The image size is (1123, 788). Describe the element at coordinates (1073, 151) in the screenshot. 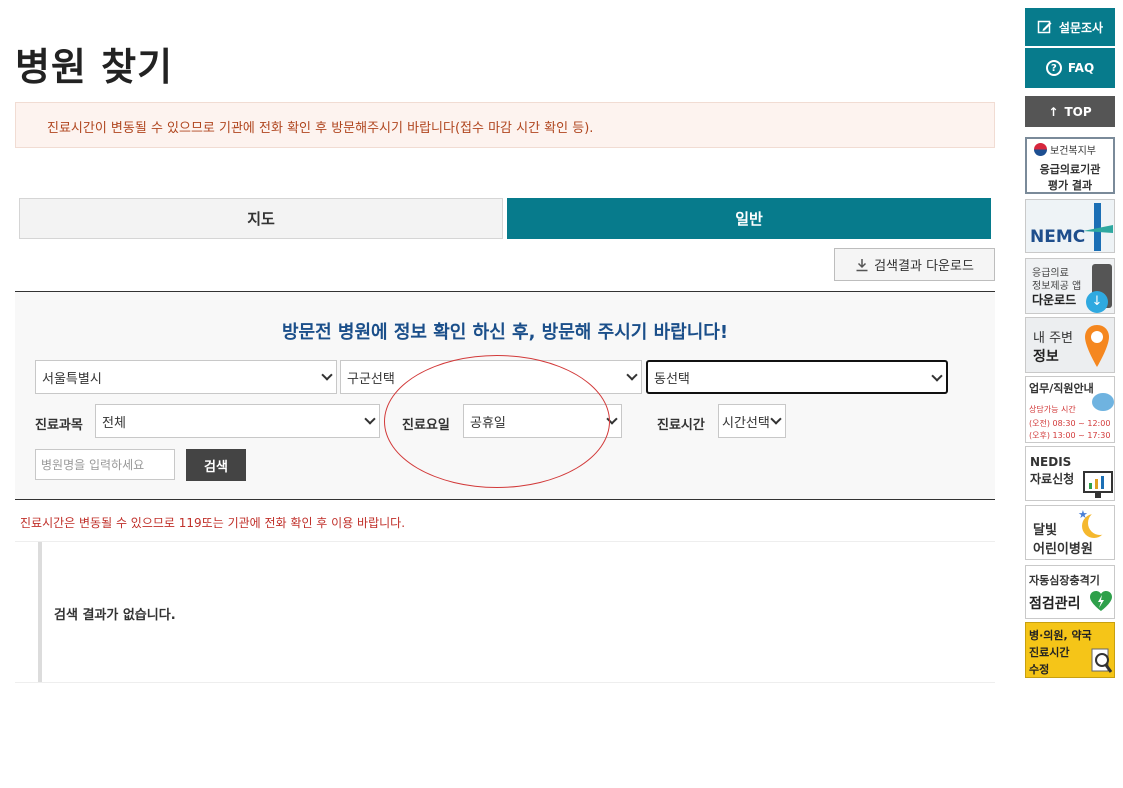

I see `mohw-org-label: 보건복지부` at that location.